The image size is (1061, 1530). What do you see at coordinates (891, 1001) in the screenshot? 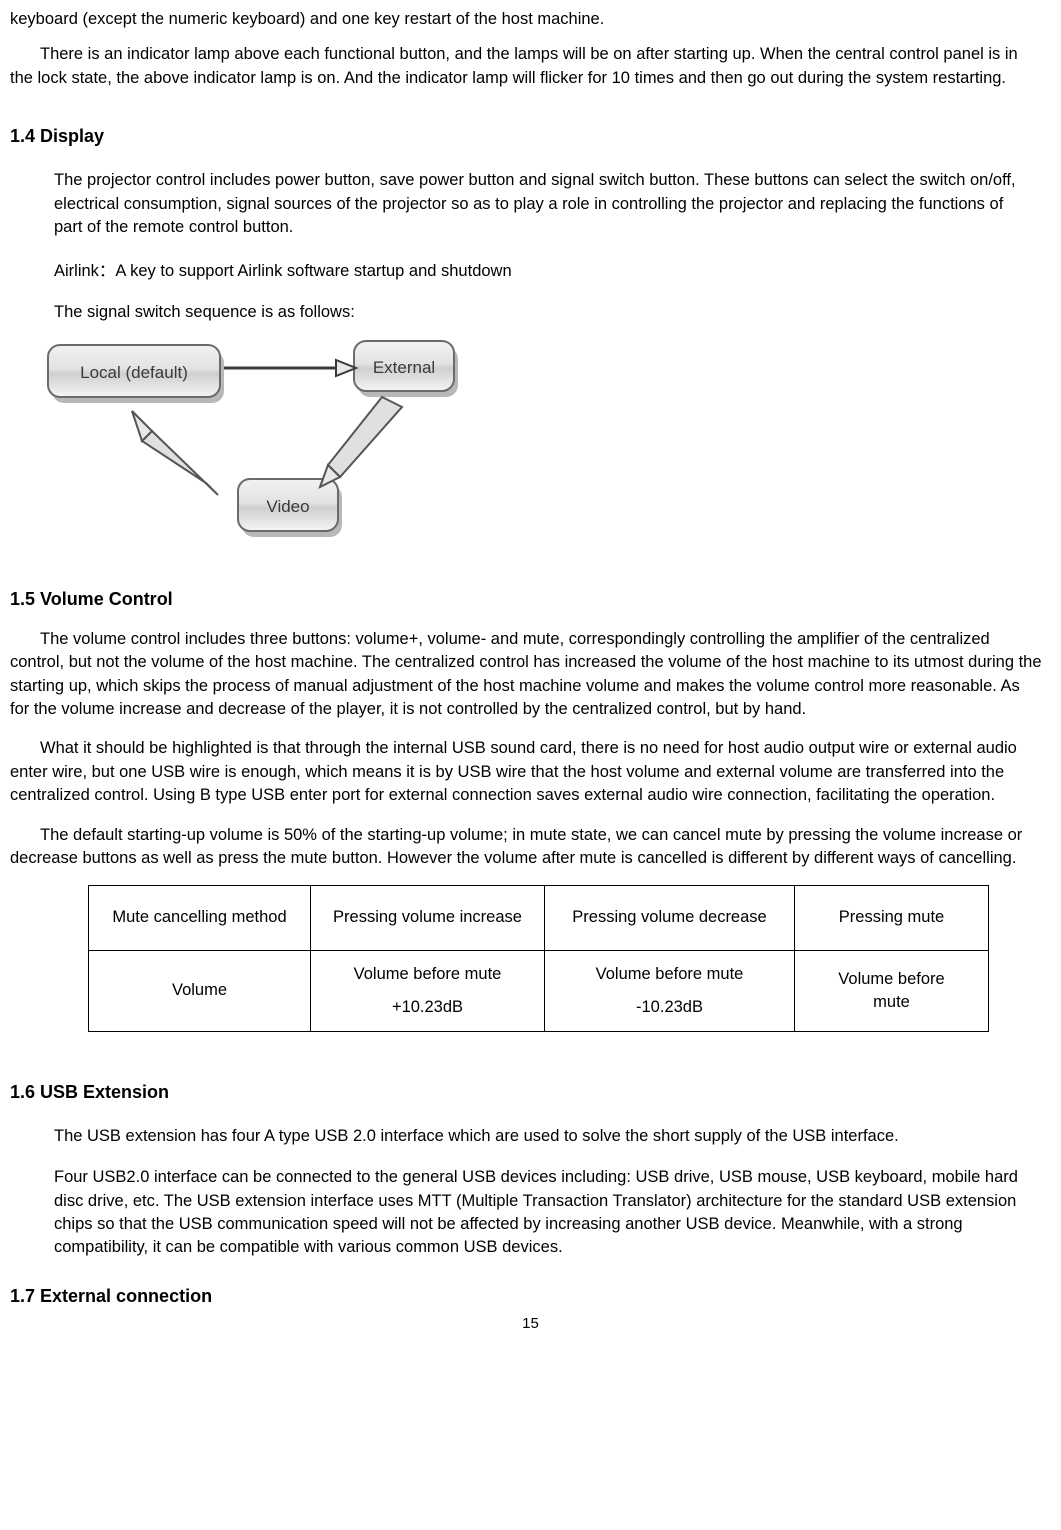
I see `table-cell-line-2: mute` at bounding box center [891, 1001].